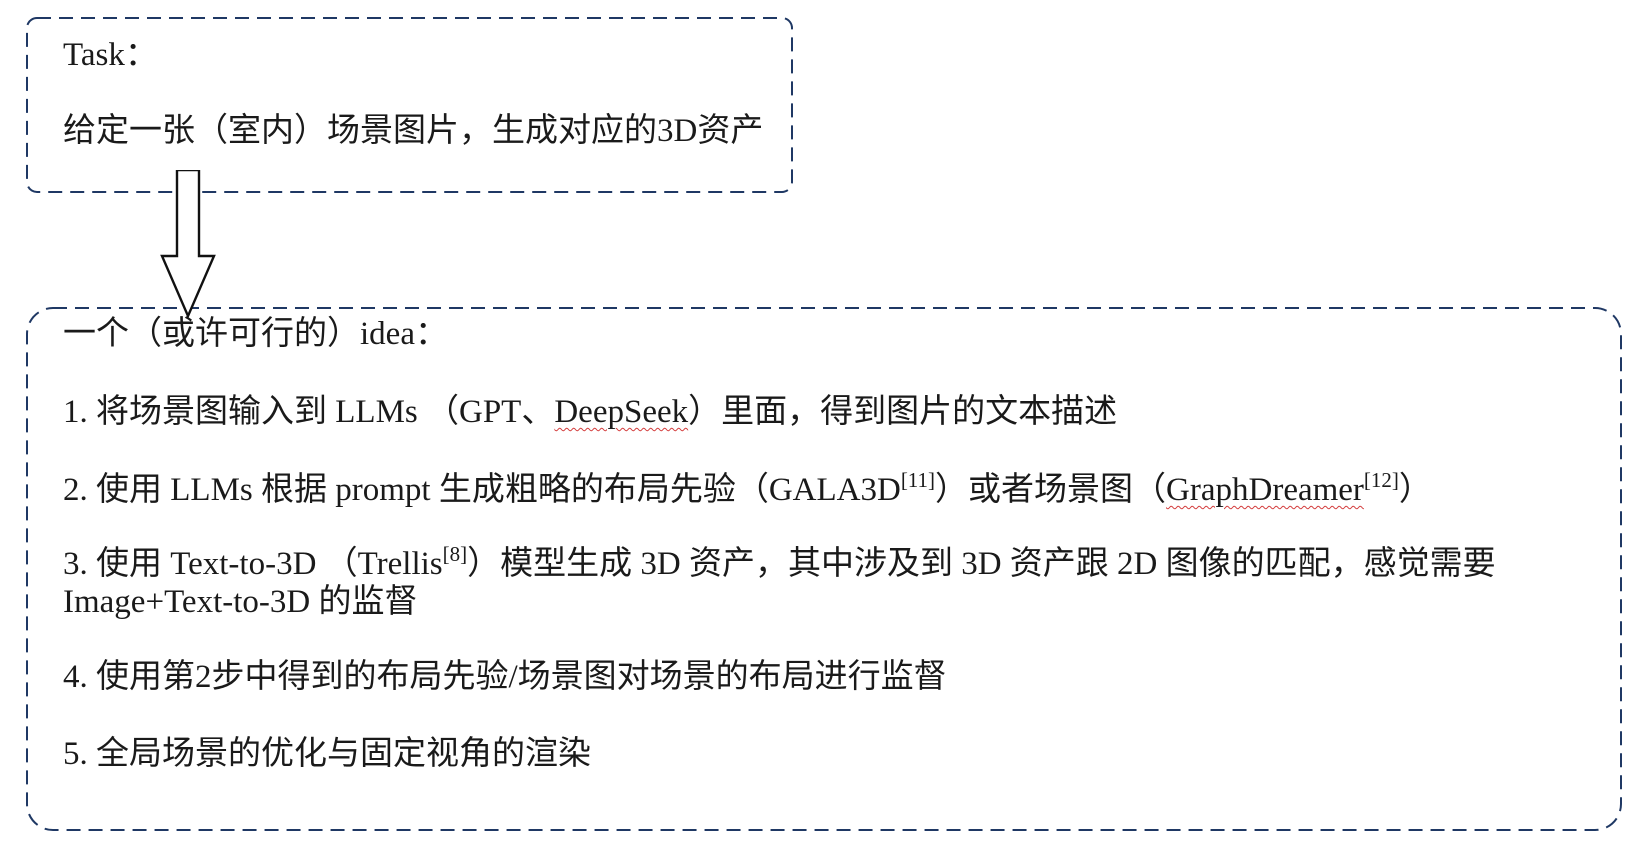 The image size is (1637, 841). Describe the element at coordinates (255, 334) in the screenshot. I see `idea-heading: 一个（或许可行的）idea：` at that location.